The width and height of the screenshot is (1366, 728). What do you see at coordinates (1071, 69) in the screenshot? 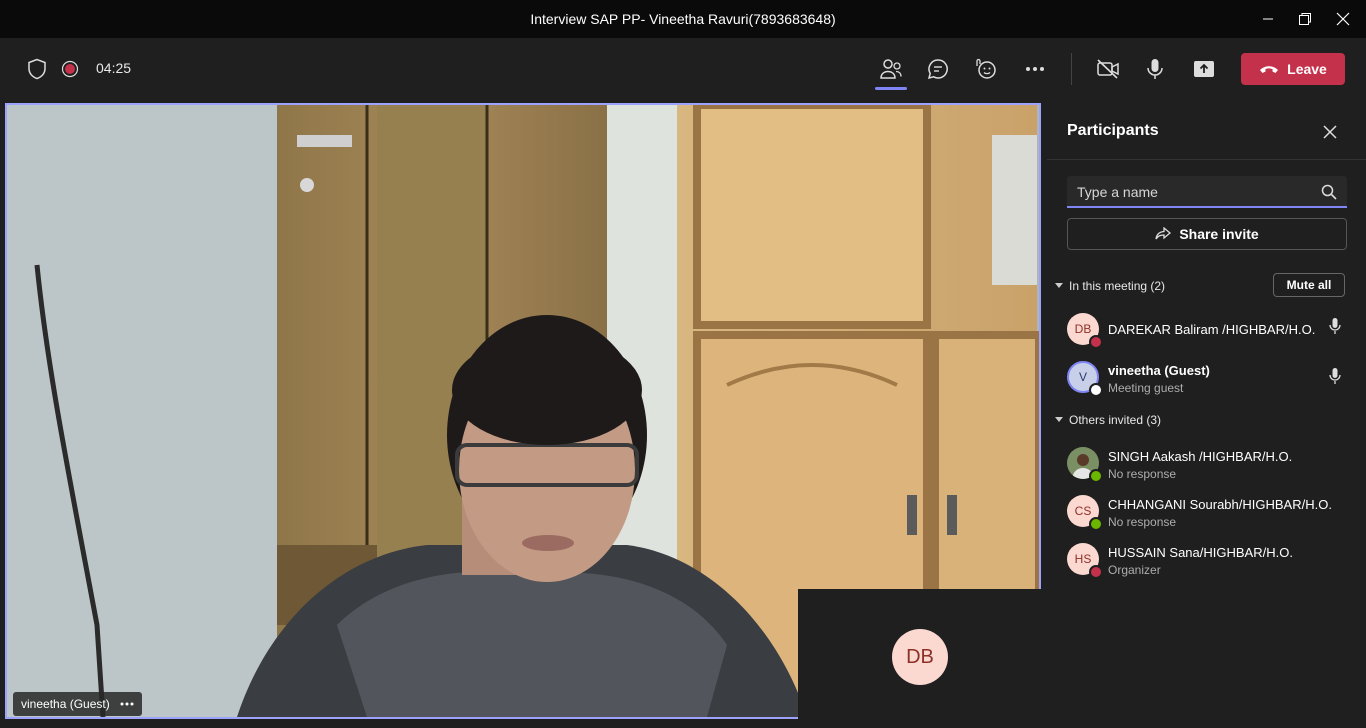
I see `toolbar-divider` at bounding box center [1071, 69].